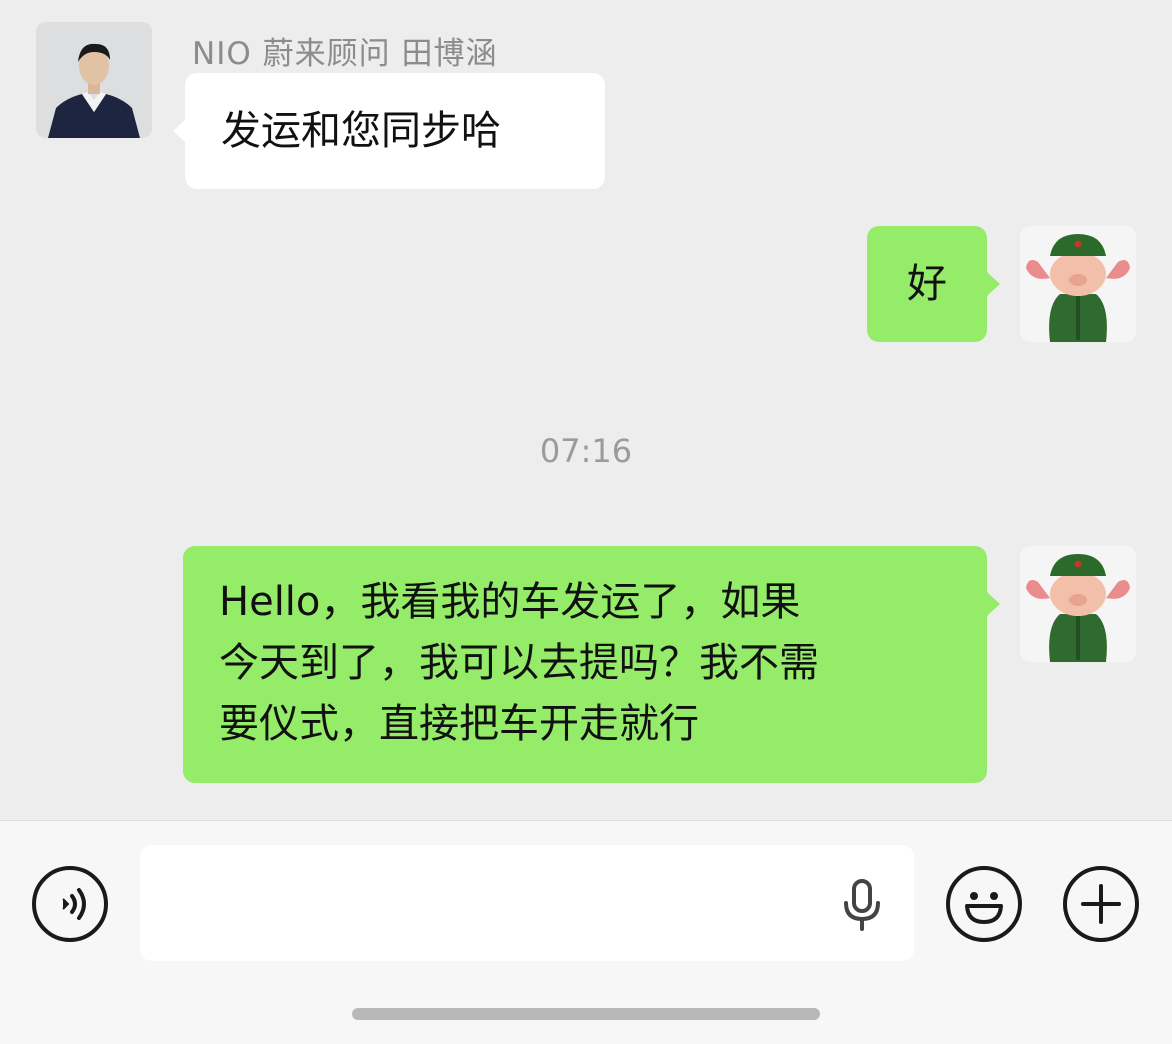  I want to click on emoji-button, so click(984, 904).